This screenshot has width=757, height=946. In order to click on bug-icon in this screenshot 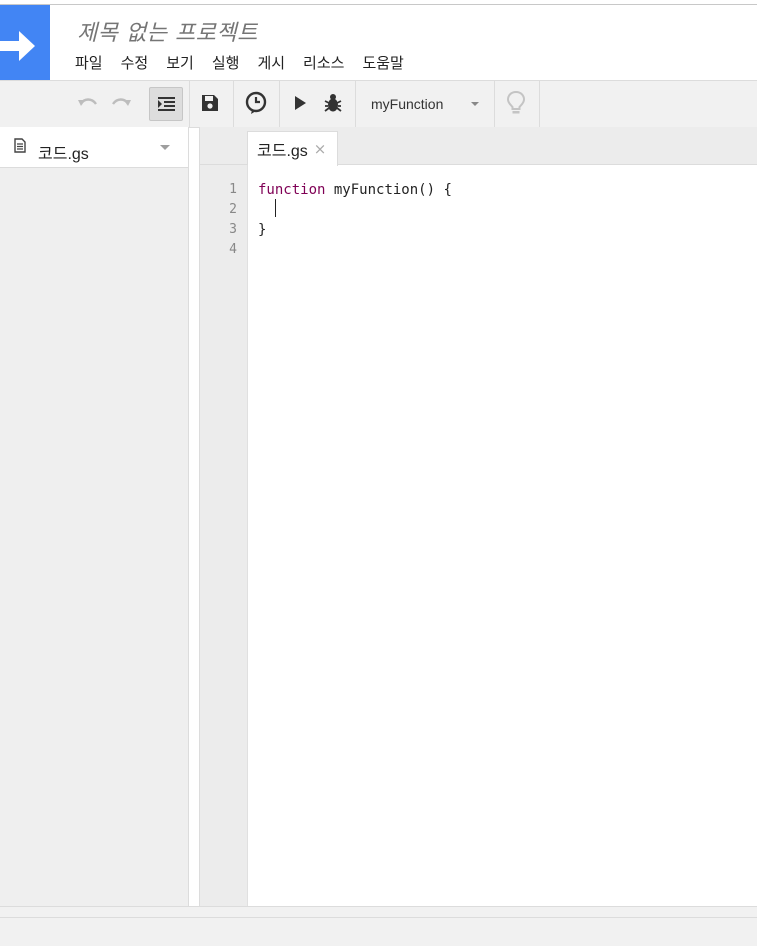, I will do `click(333, 103)`.